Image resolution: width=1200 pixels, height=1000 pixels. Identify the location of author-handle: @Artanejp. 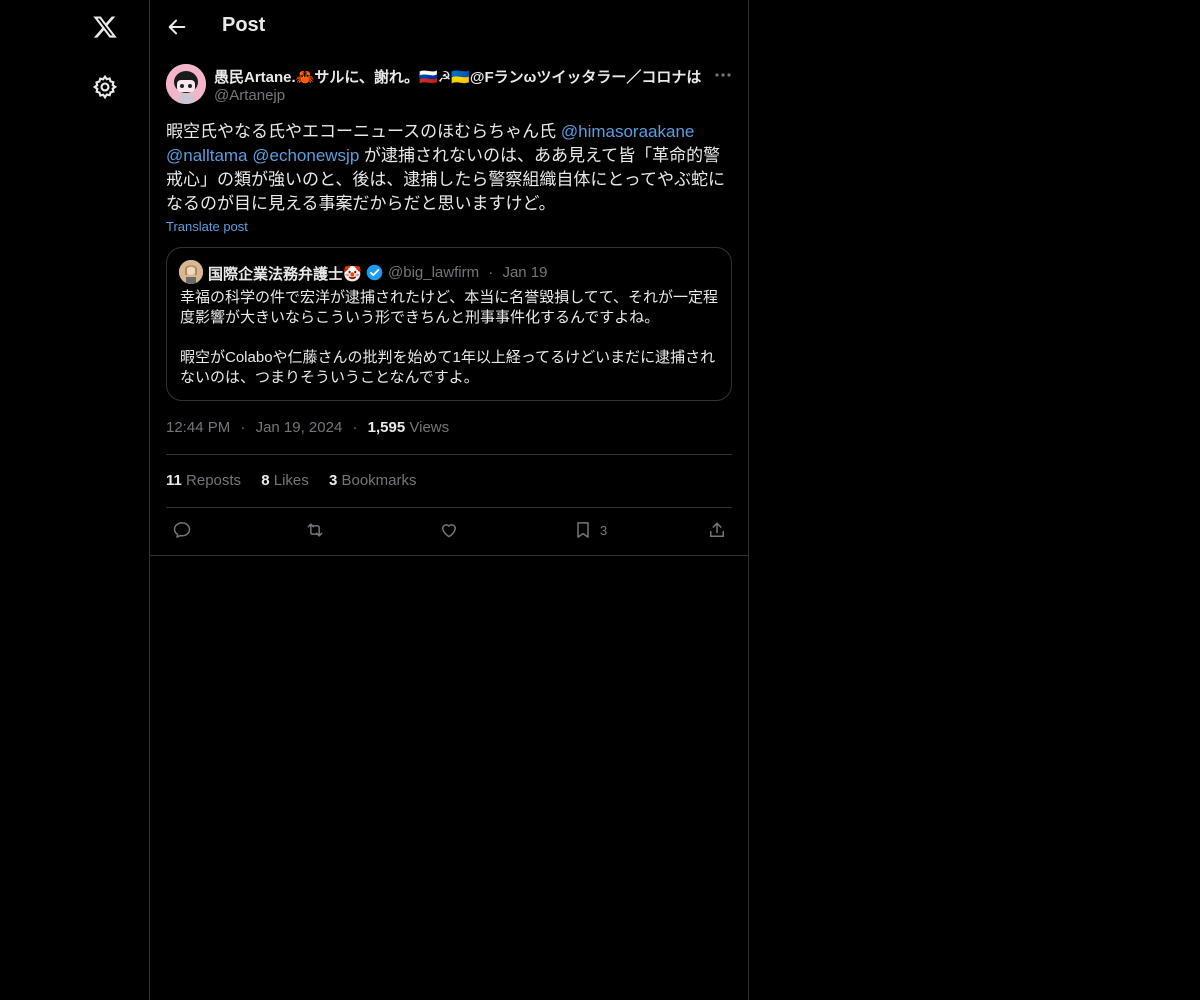
(249, 95).